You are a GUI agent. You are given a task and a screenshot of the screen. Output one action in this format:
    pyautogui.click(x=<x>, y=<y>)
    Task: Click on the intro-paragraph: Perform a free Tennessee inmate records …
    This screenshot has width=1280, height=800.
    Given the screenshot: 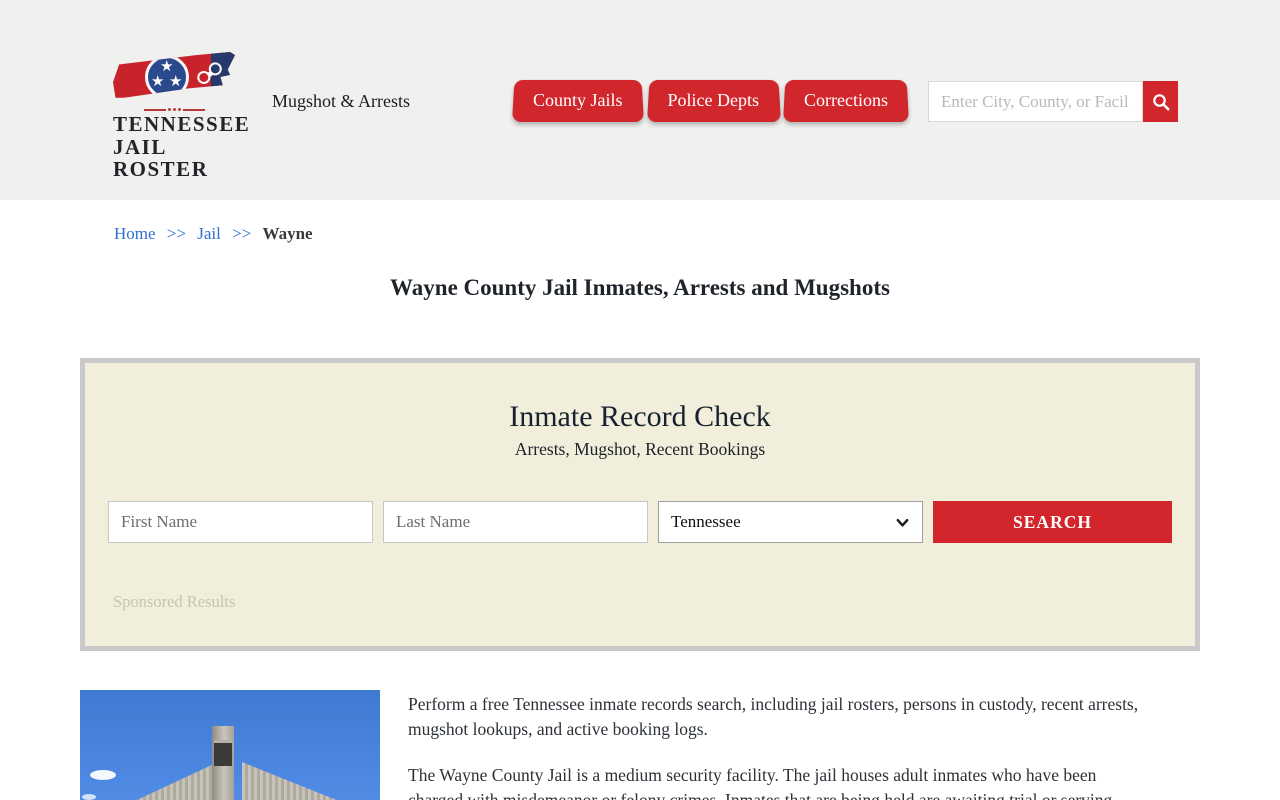 What is the action you would take?
    pyautogui.click(x=773, y=716)
    